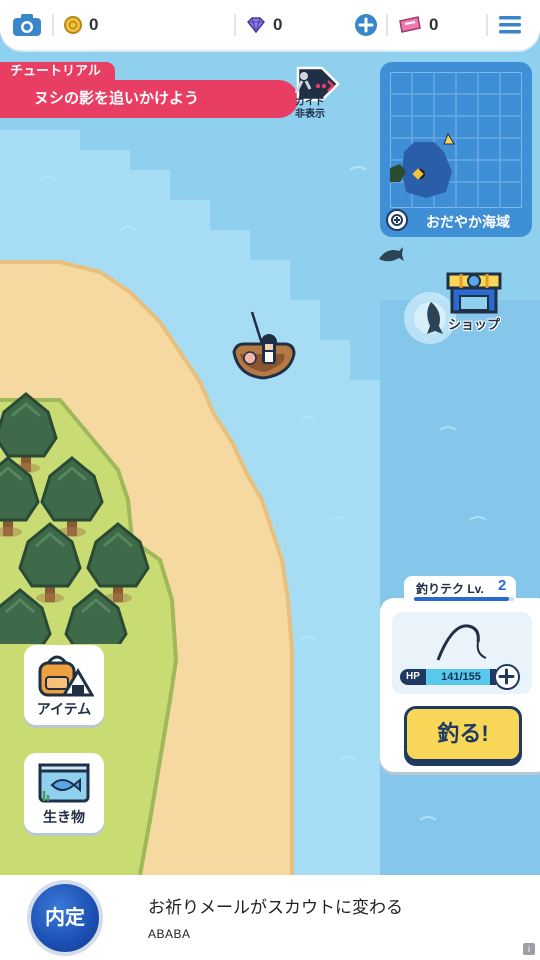 Image resolution: width=540 pixels, height=960 pixels. I want to click on restore-hp-button, so click(507, 677).